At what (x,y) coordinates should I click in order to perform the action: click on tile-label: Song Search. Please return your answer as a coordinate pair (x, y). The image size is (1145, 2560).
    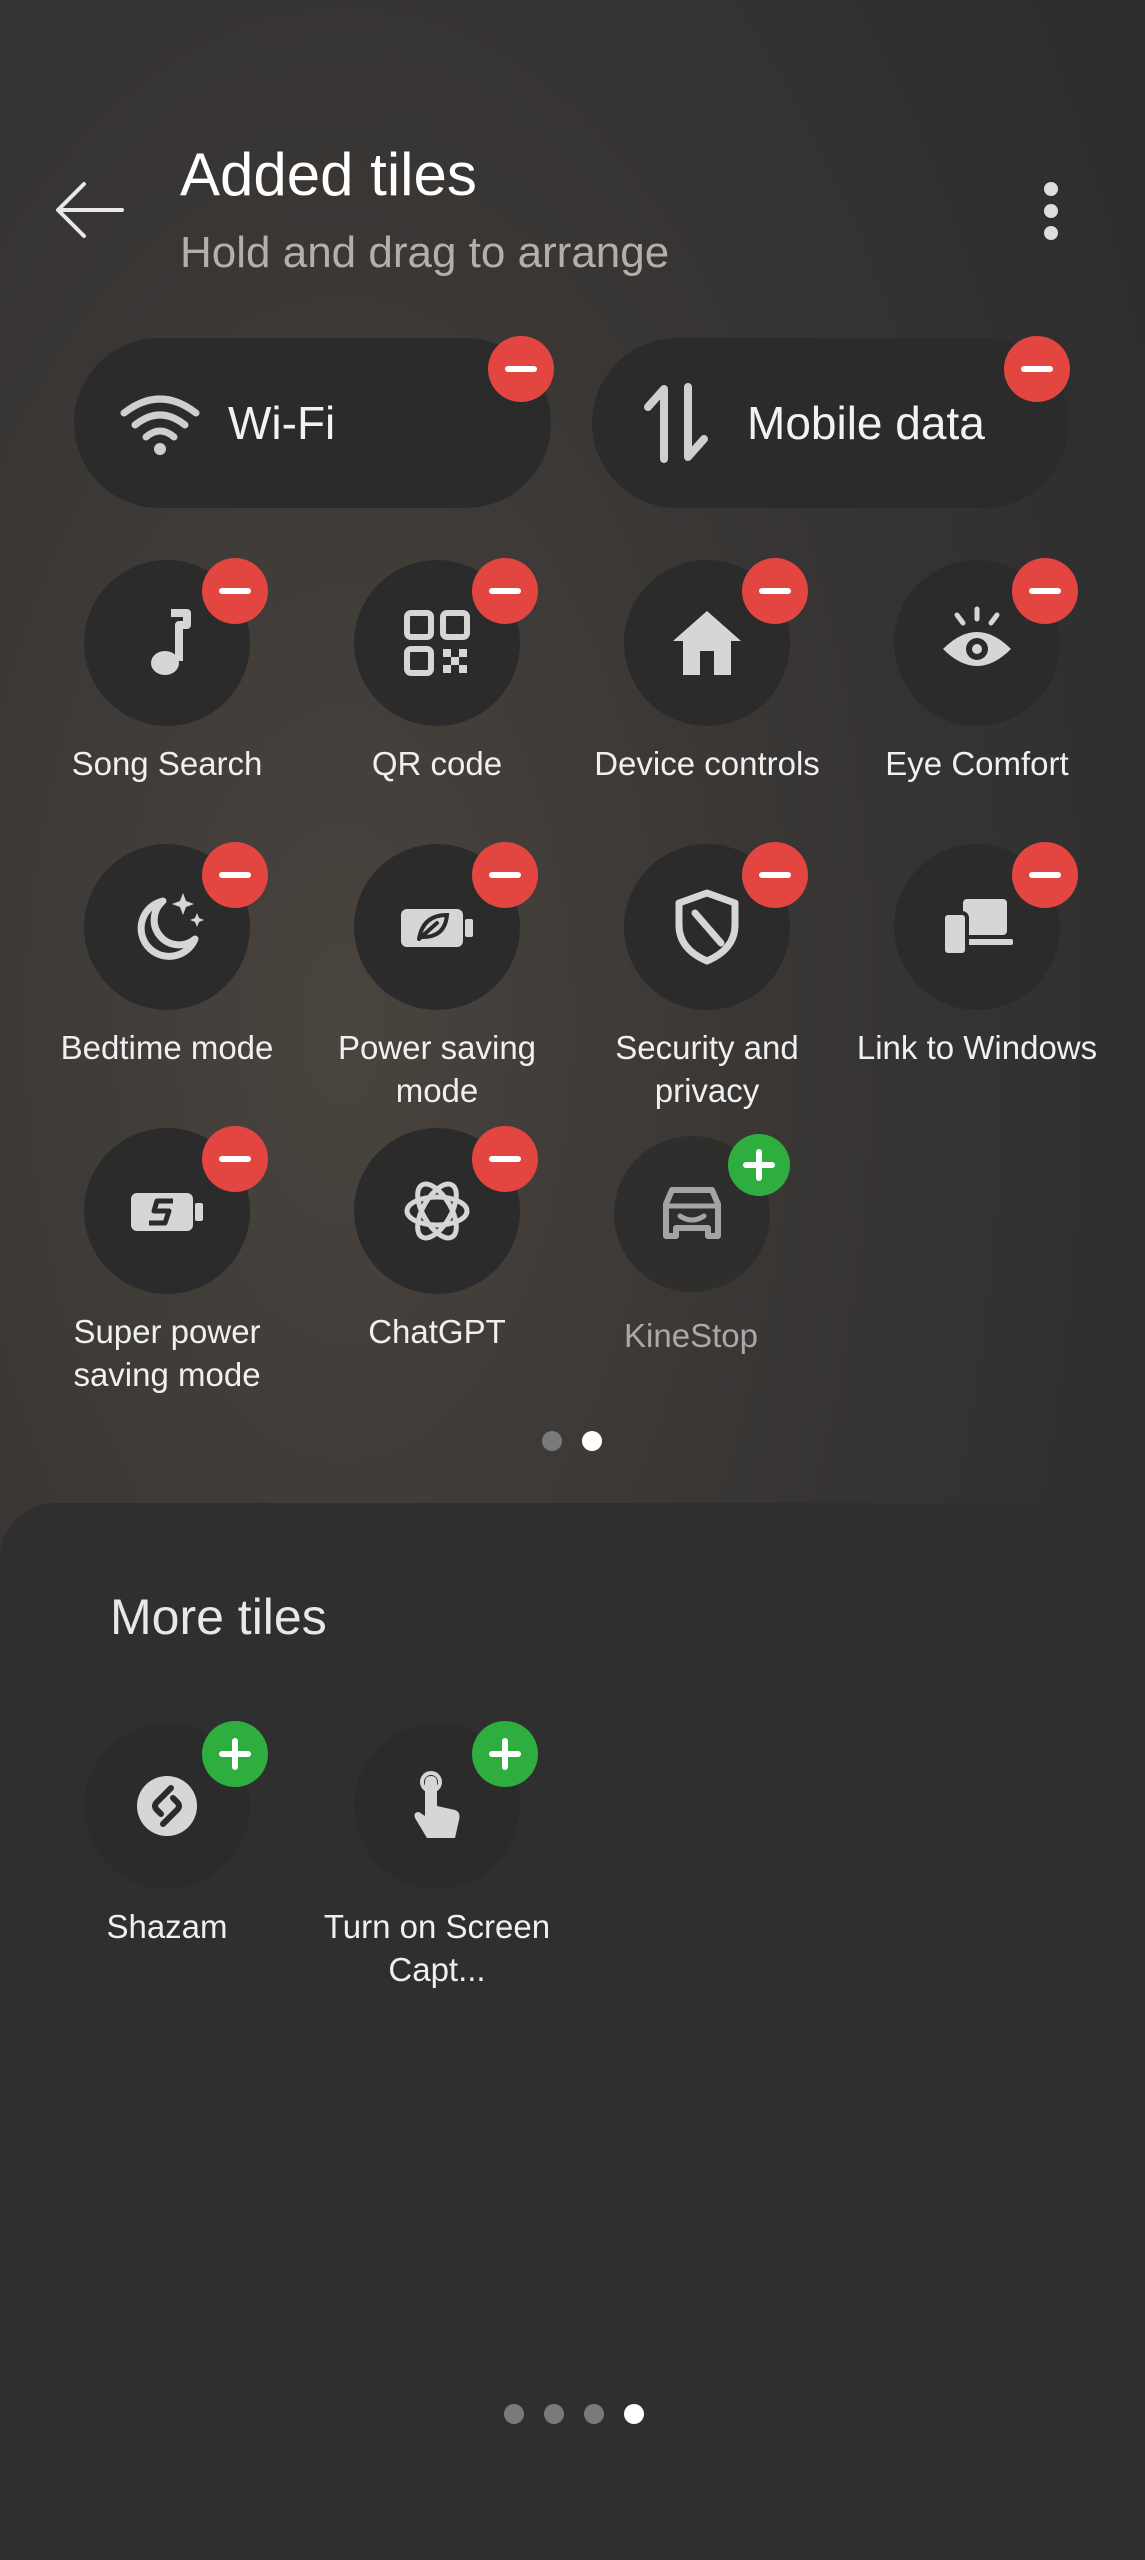
    Looking at the image, I should click on (167, 763).